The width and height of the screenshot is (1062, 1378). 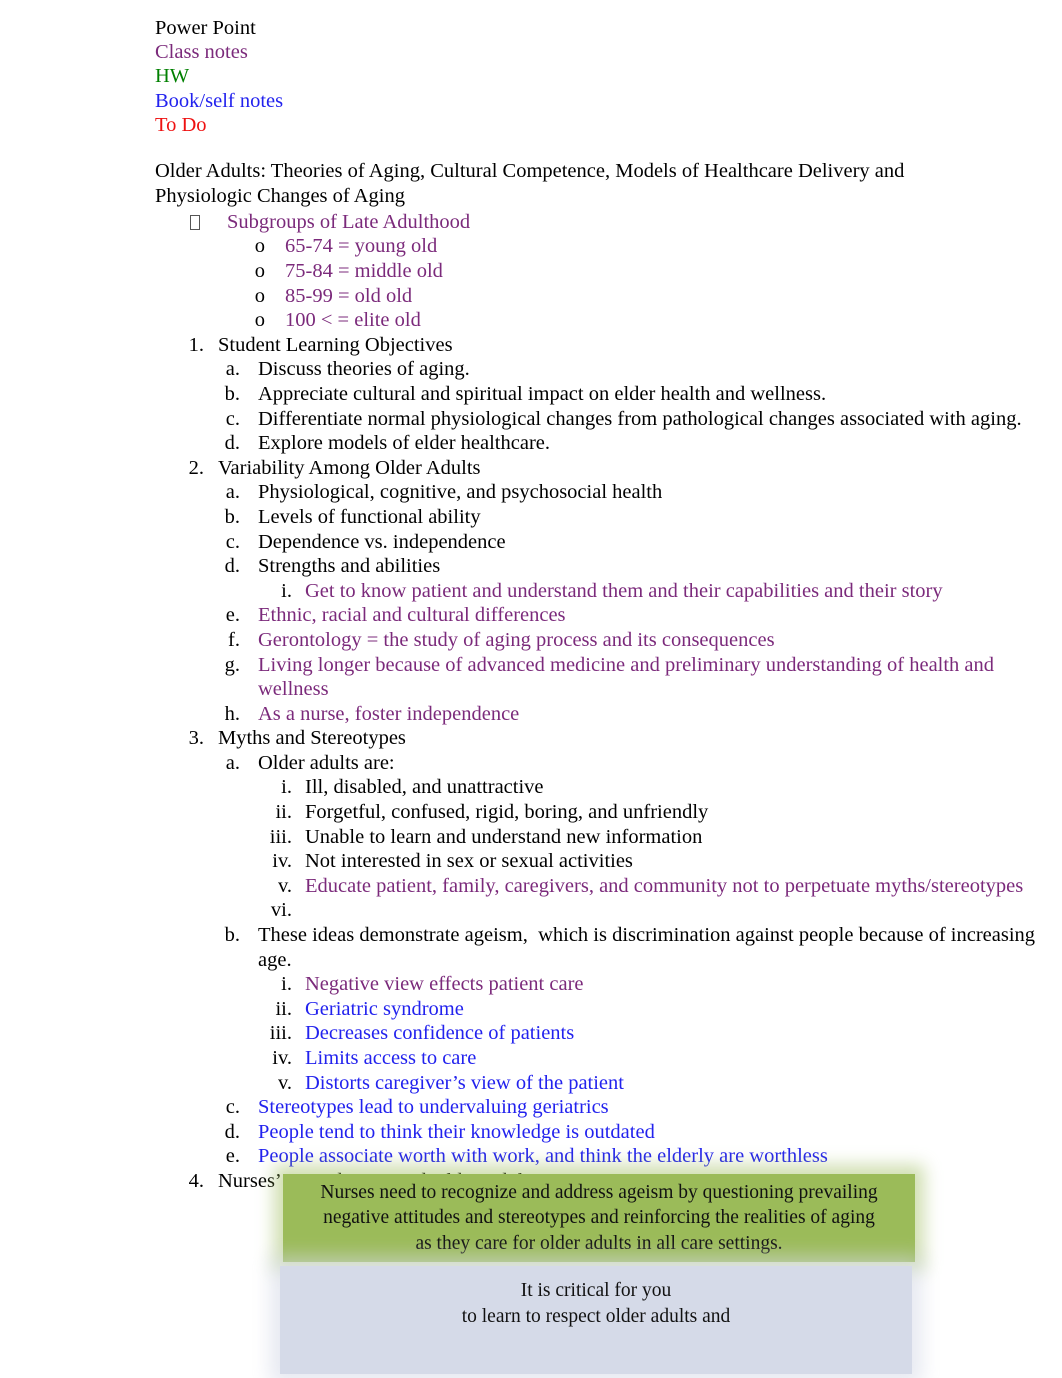 I want to click on list-item: o 85-99 = old old, so click(x=600, y=296).